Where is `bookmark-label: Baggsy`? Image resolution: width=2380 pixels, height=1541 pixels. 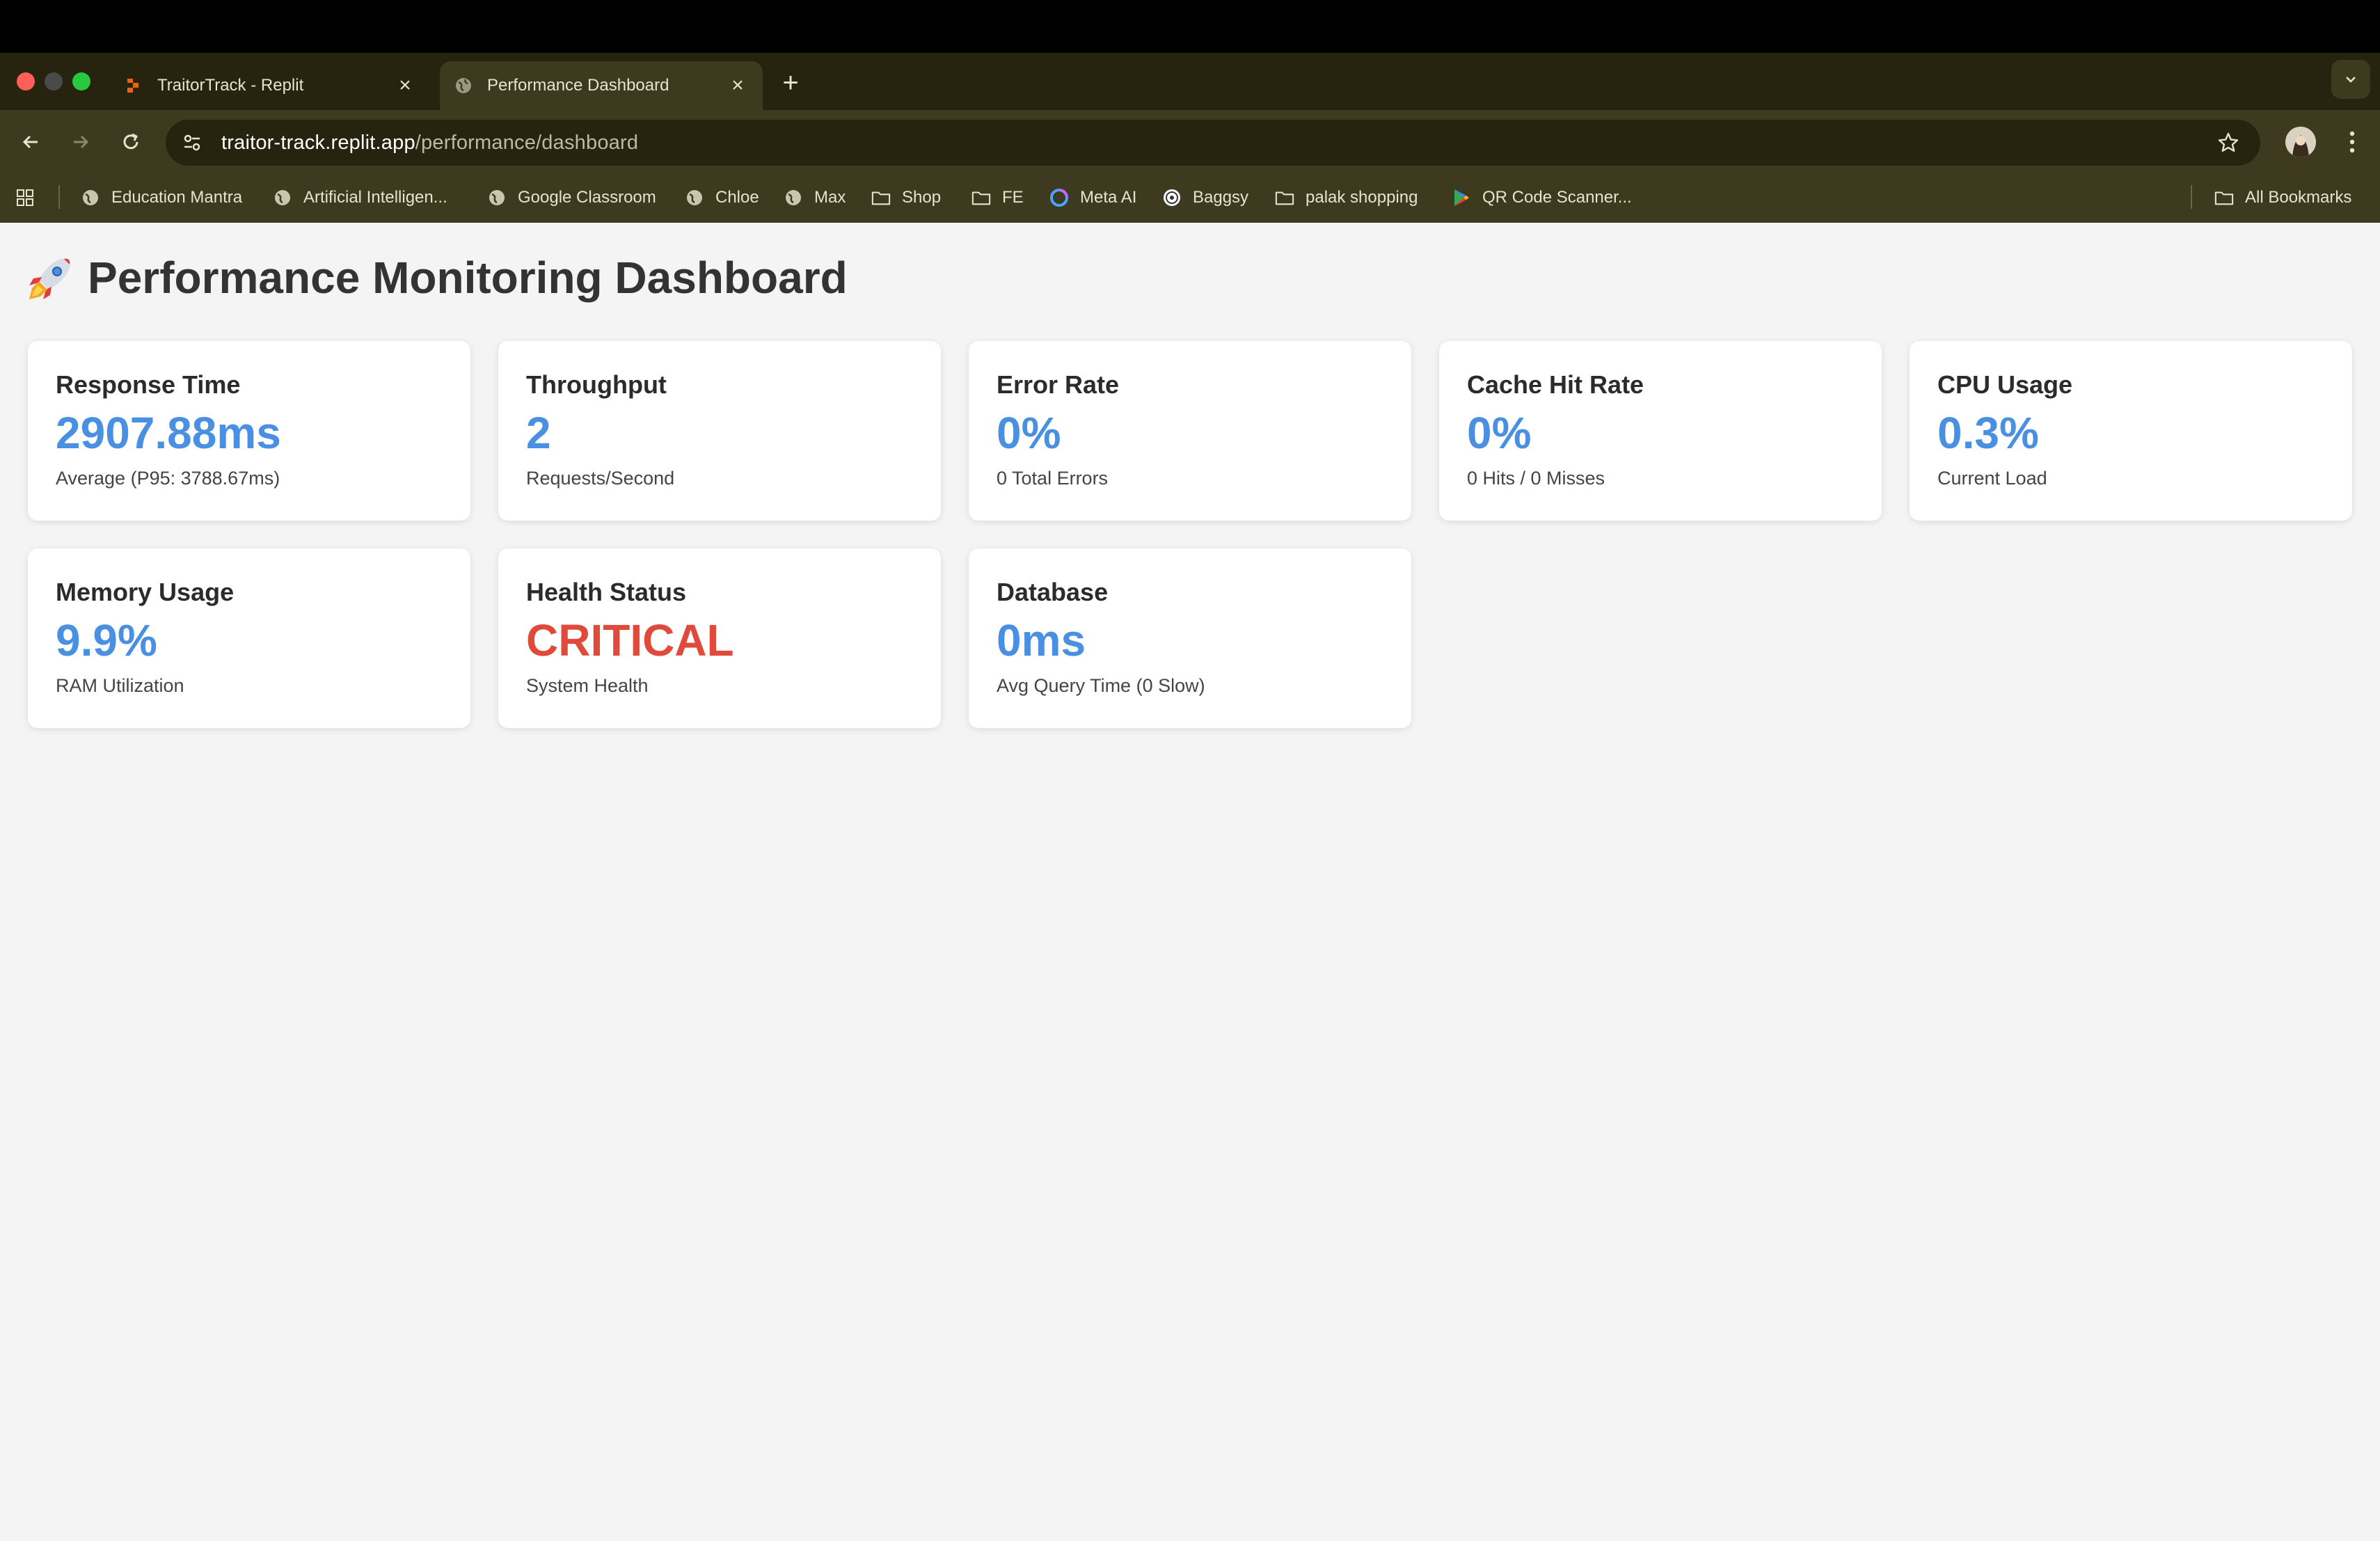 bookmark-label: Baggsy is located at coordinates (1221, 197).